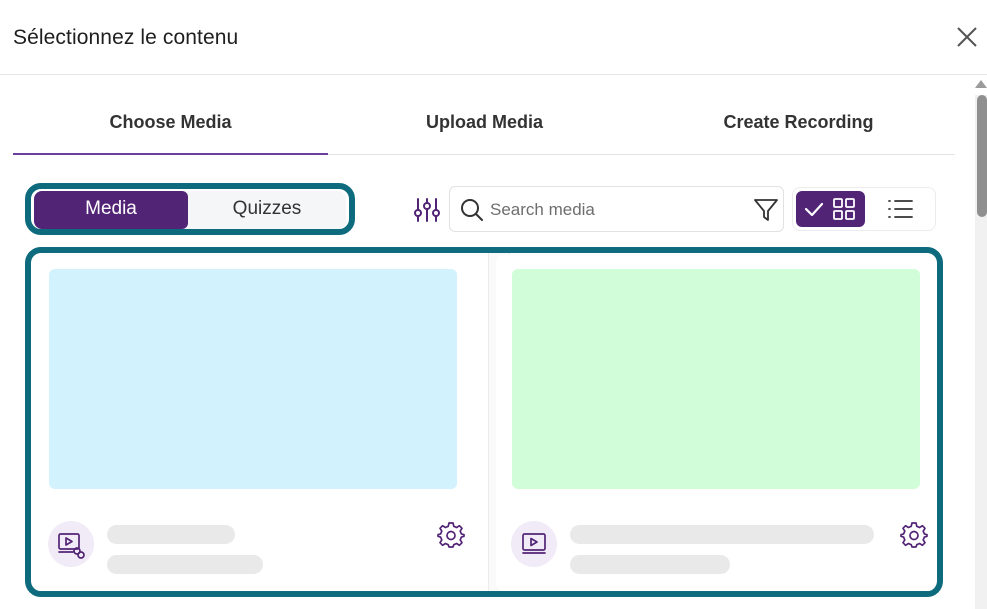 Image resolution: width=987 pixels, height=609 pixels. What do you see at coordinates (267, 210) in the screenshot?
I see `toggle-quizzes-button: Quizzes` at bounding box center [267, 210].